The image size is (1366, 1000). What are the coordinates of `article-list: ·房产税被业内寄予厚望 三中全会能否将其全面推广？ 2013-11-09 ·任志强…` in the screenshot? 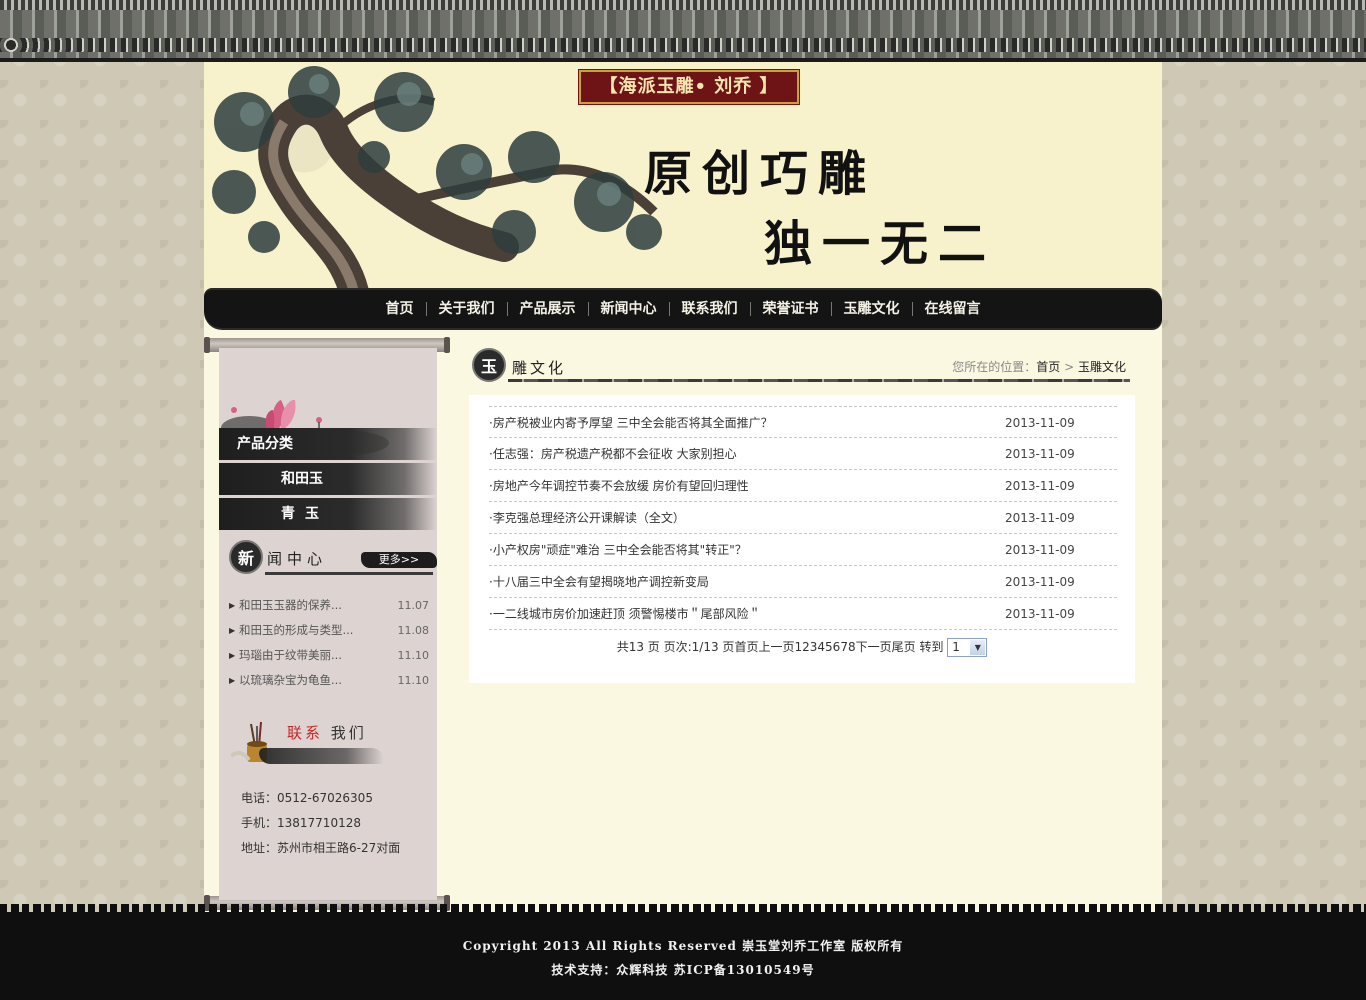 It's located at (803, 518).